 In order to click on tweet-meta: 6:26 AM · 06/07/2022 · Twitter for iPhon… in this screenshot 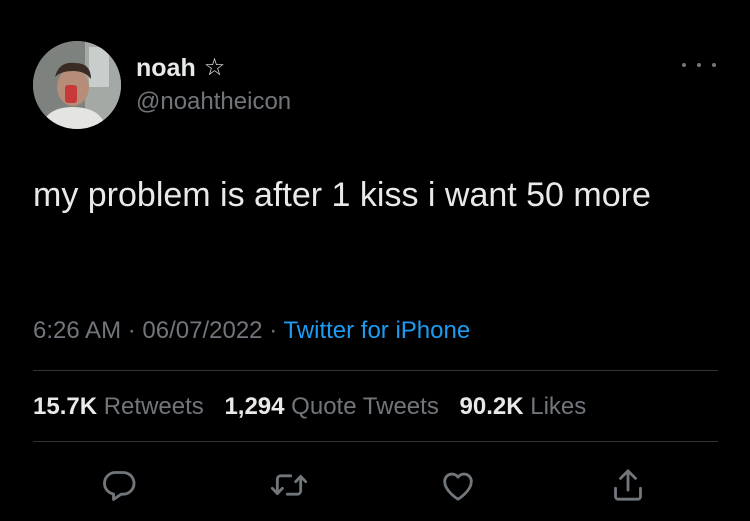, I will do `click(251, 331)`.